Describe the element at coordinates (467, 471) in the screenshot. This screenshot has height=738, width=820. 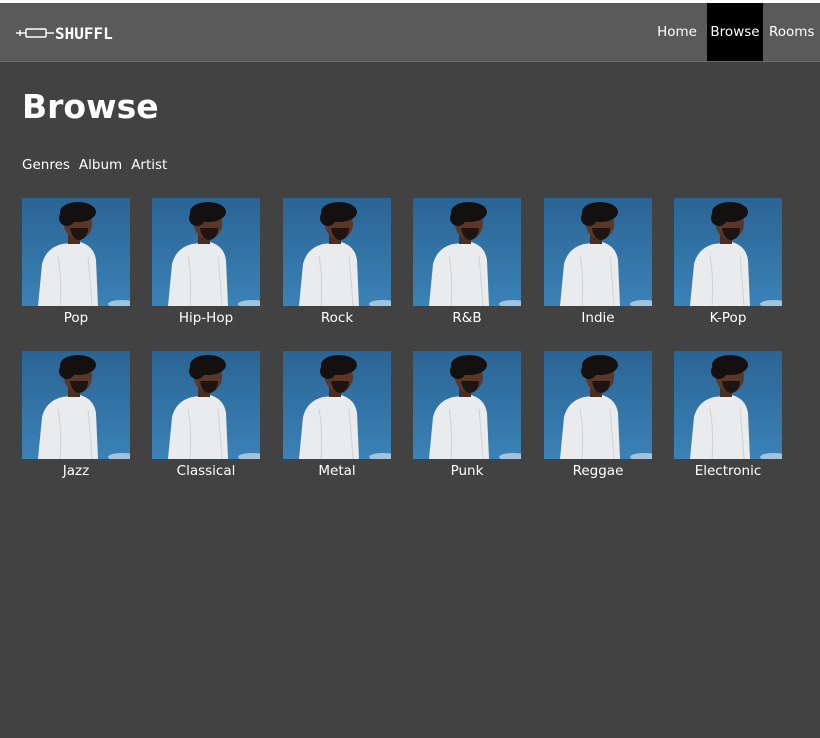
I see `genre-label: Punk` at that location.